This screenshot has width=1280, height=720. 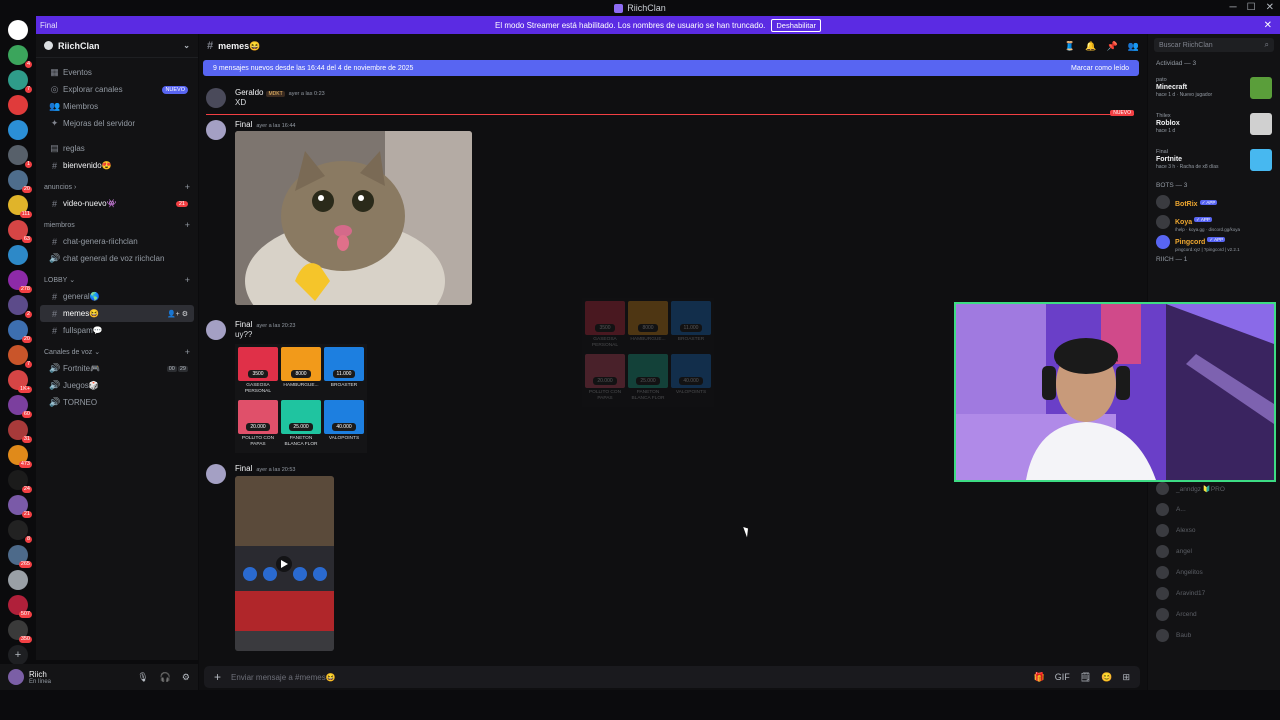 What do you see at coordinates (1268, 25) in the screenshot?
I see `banner-close-icon: ✕` at bounding box center [1268, 25].